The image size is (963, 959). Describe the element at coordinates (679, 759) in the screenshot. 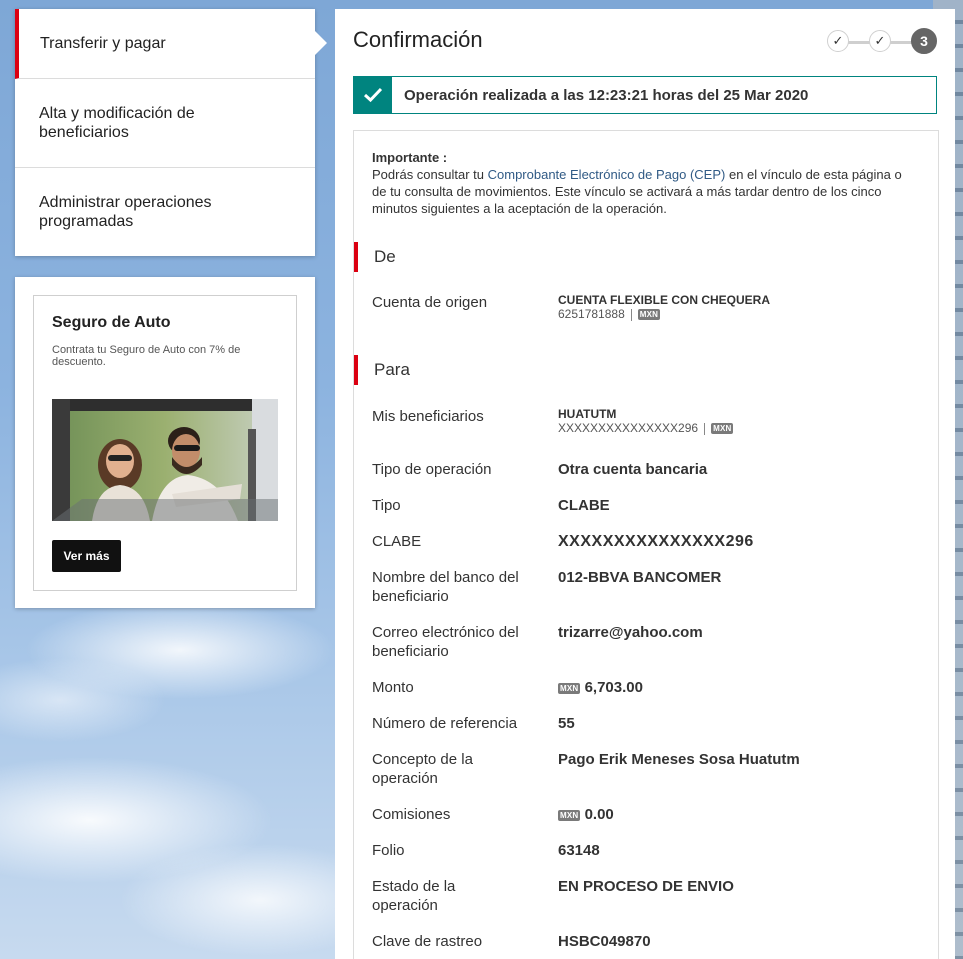

I see `detail-value: Pago Erik Meneses Sosa Huatutm` at that location.